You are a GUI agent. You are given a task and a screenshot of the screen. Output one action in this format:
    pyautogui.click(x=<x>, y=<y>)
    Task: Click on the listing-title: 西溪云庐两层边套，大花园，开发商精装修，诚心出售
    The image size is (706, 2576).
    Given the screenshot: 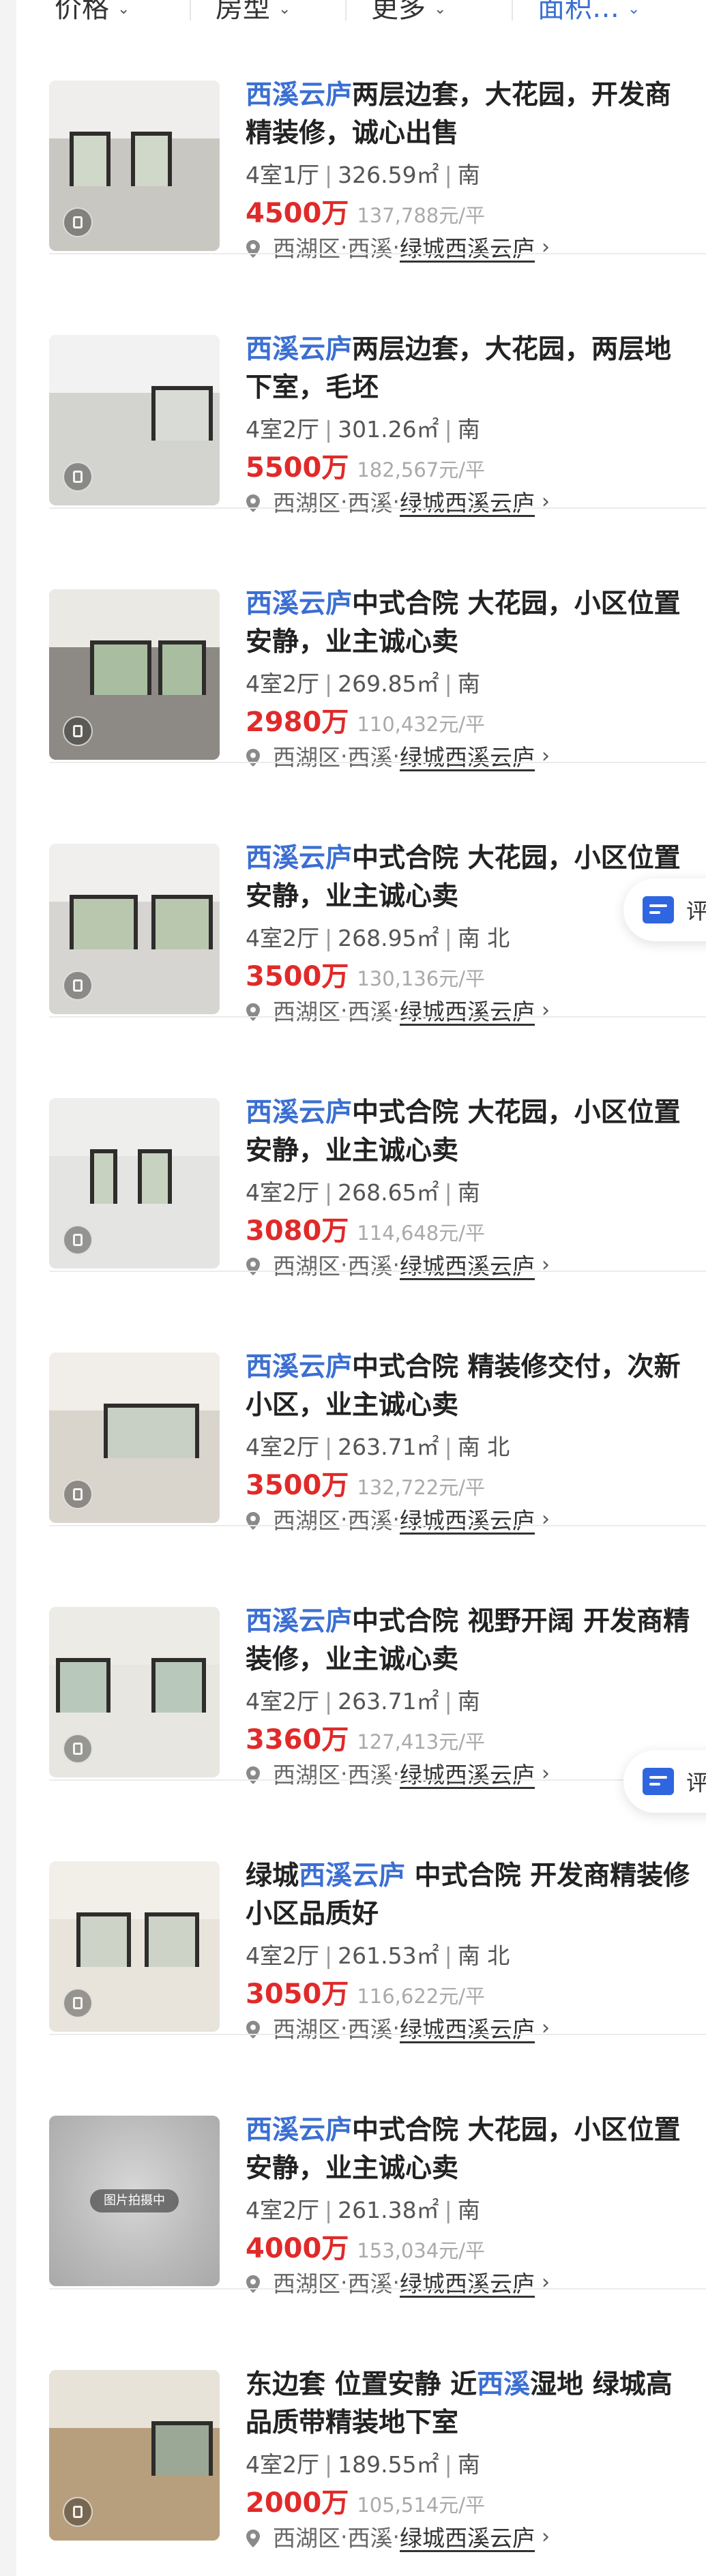 What is the action you would take?
    pyautogui.click(x=468, y=114)
    